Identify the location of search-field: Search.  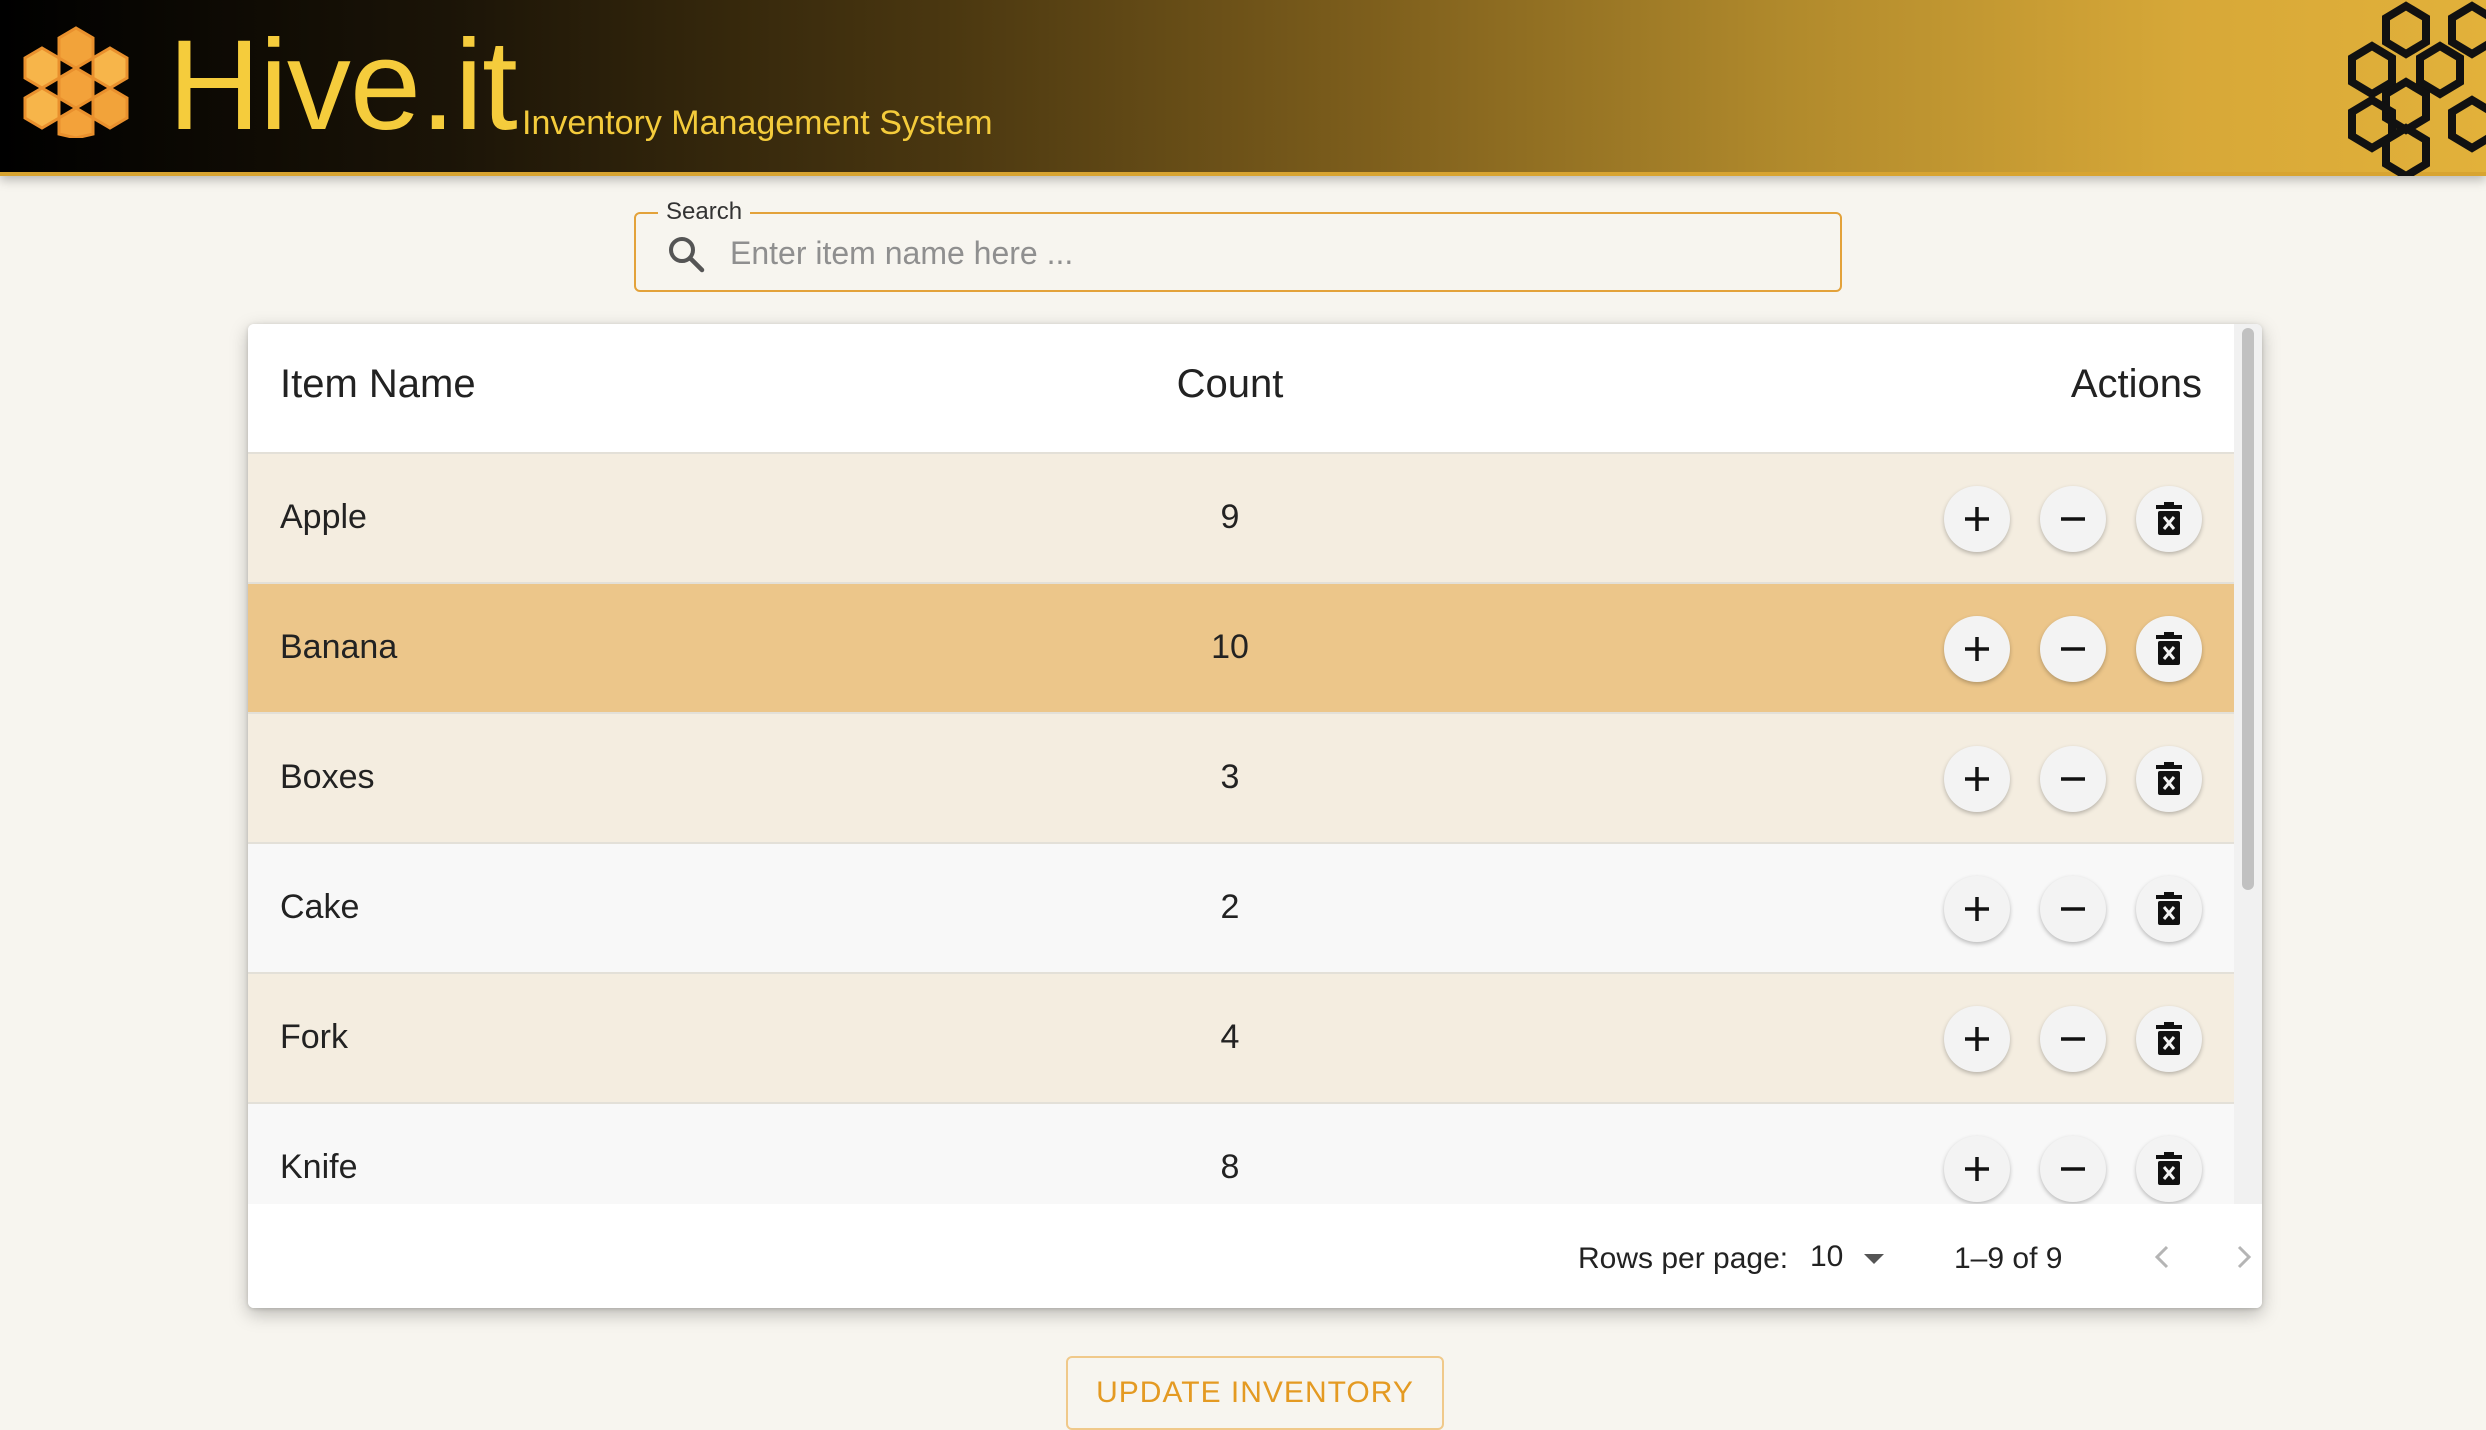
(1238, 245).